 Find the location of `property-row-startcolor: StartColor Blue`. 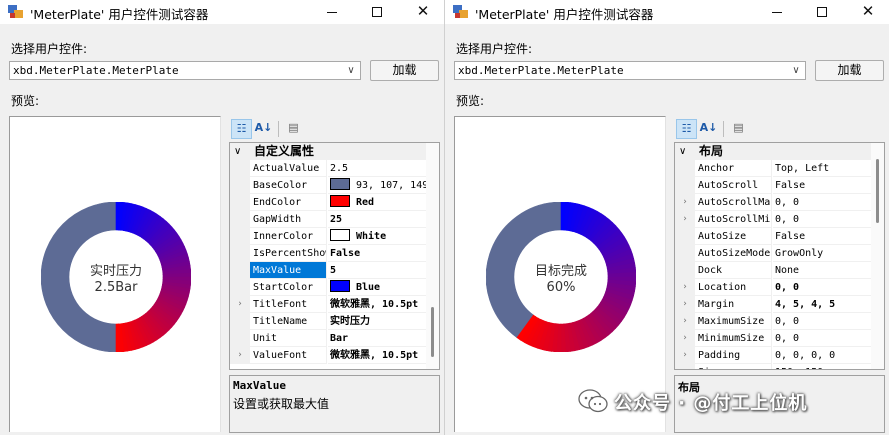

property-row-startcolor: StartColor Blue is located at coordinates (328, 287).